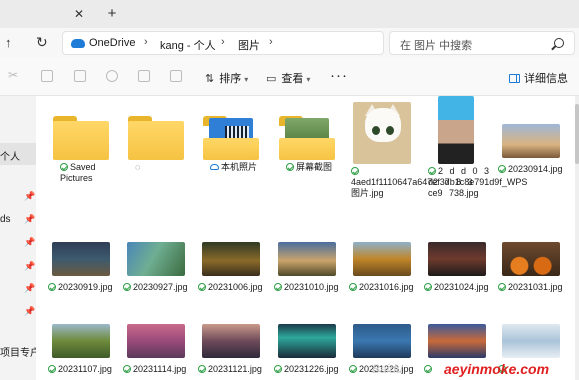 The width and height of the screenshot is (579, 380). What do you see at coordinates (311, 369) in the screenshot?
I see `file-name: 20231226.jpg` at bounding box center [311, 369].